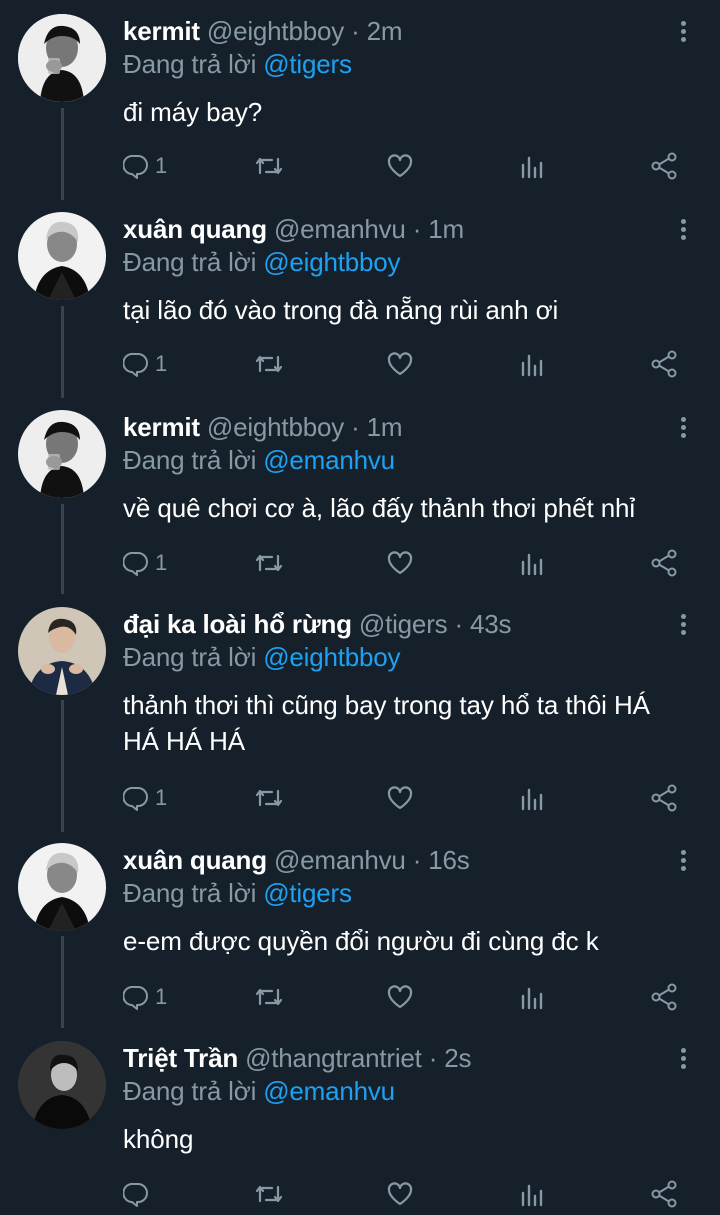 The height and width of the screenshot is (1215, 720). I want to click on xuan-quang-avatar-image, so click(62, 887).